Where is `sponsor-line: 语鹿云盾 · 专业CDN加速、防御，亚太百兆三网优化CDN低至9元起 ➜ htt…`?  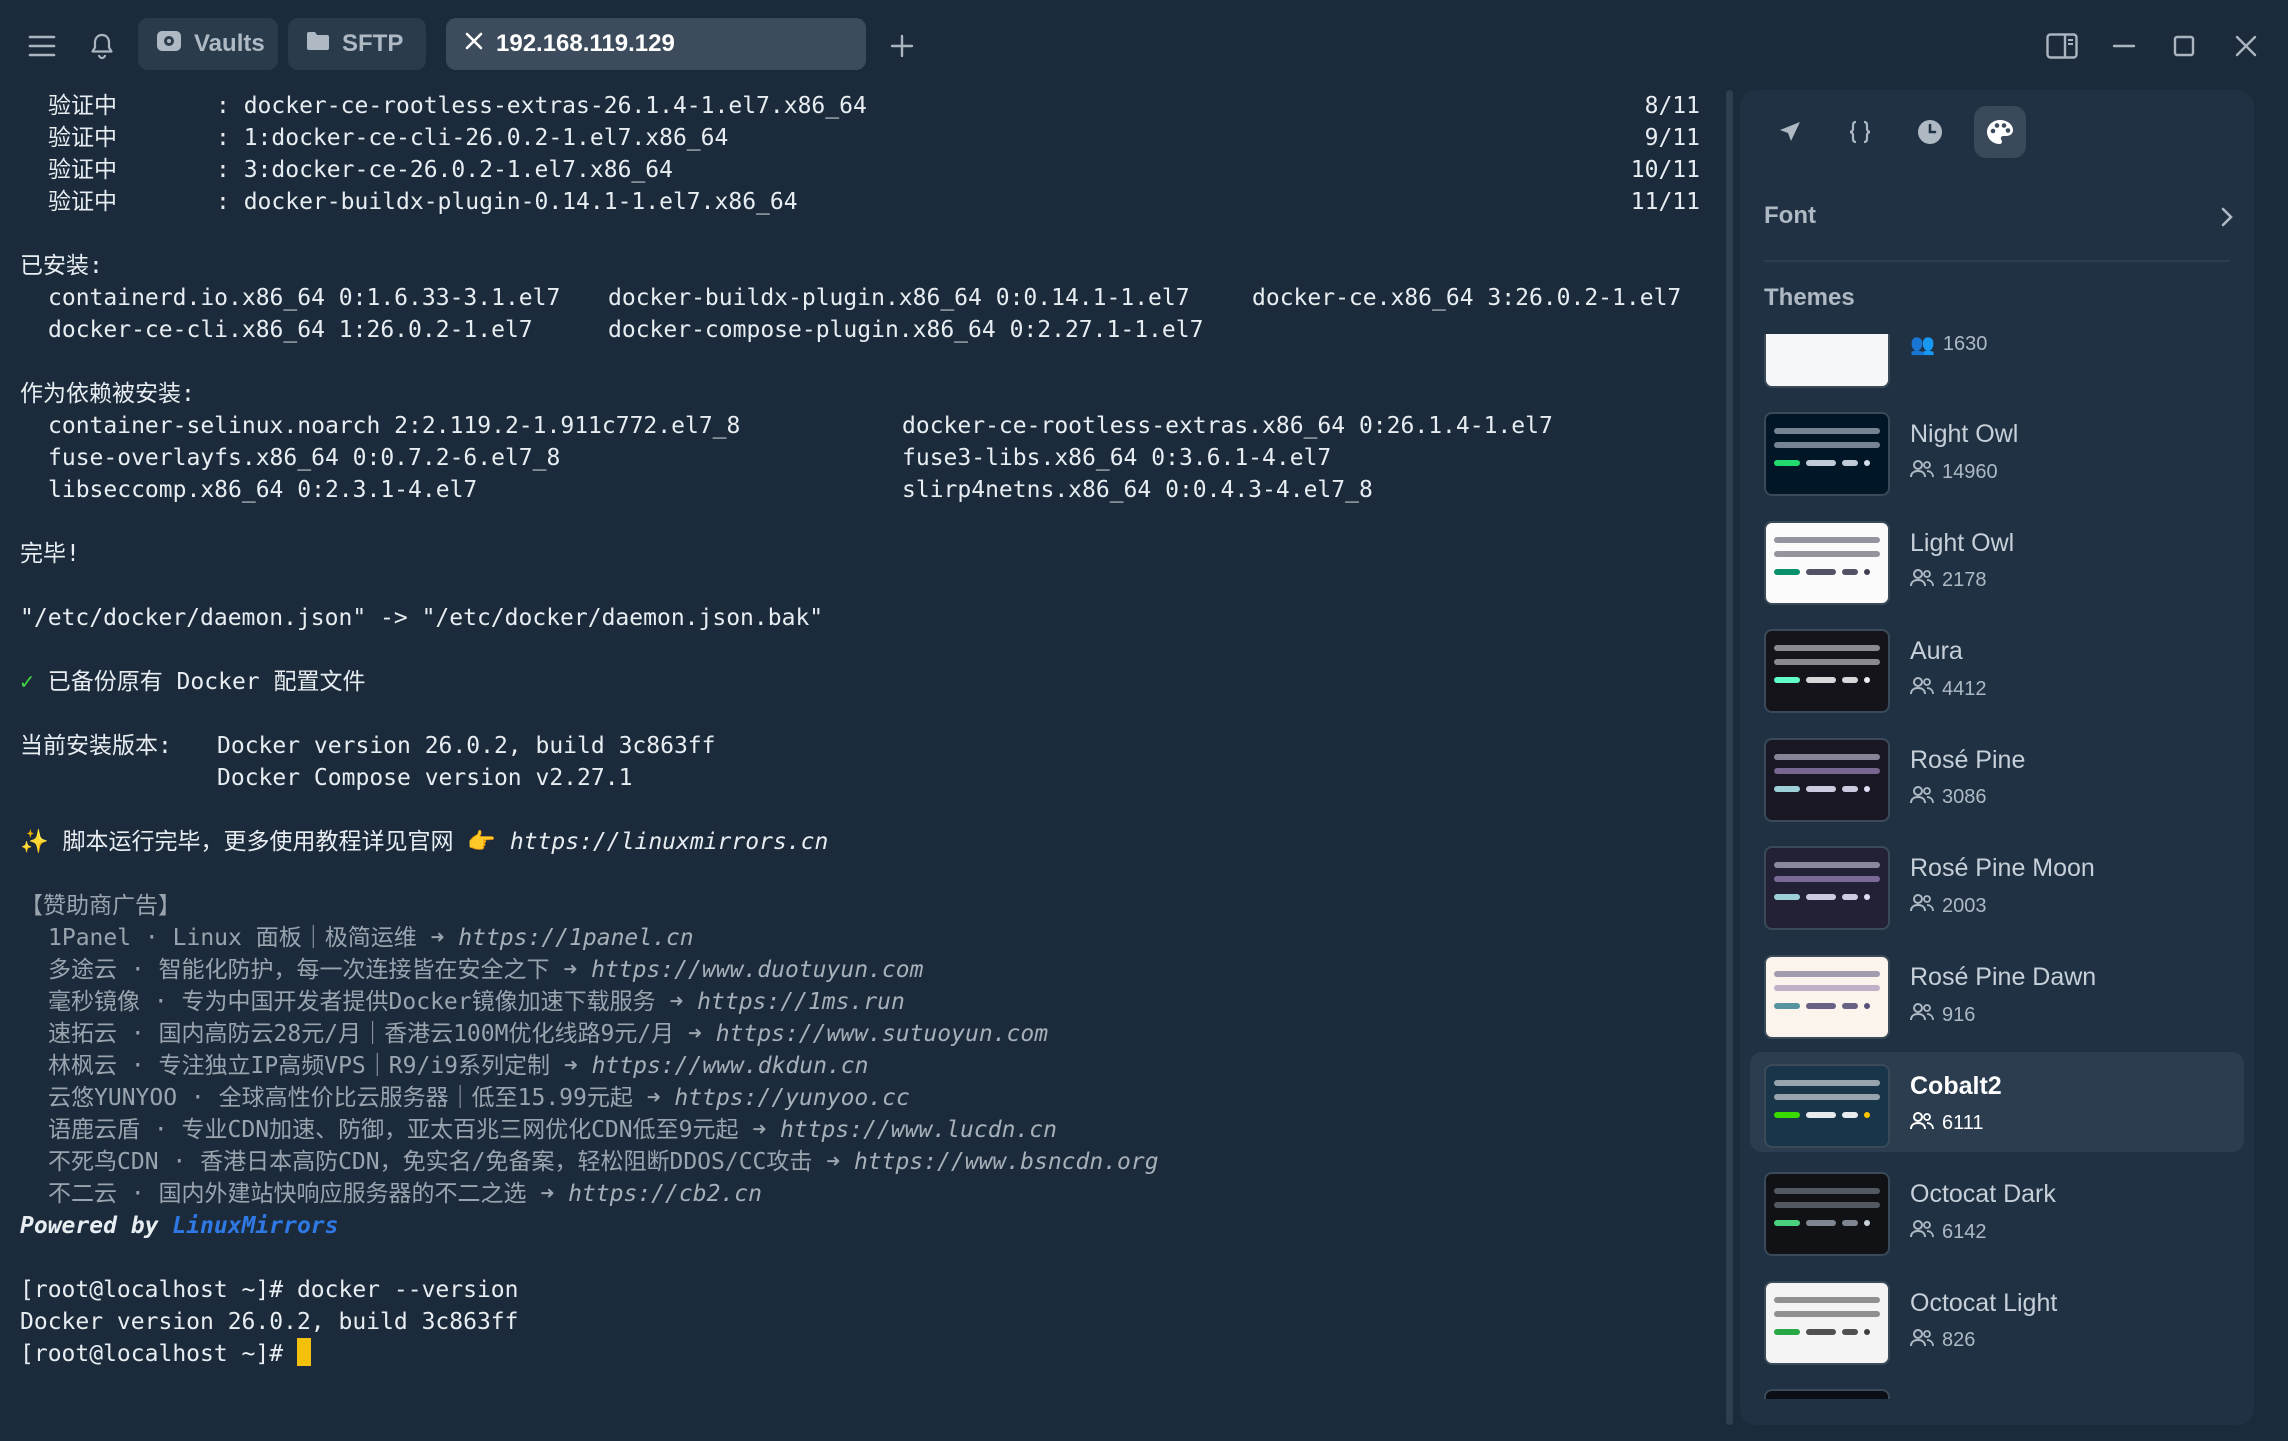
sponsor-line: 语鹿云盾 · 专业CDN加速、防御，亚太百兆三网优化CDN低至9元起 ➜ htt… is located at coordinates (552, 1130).